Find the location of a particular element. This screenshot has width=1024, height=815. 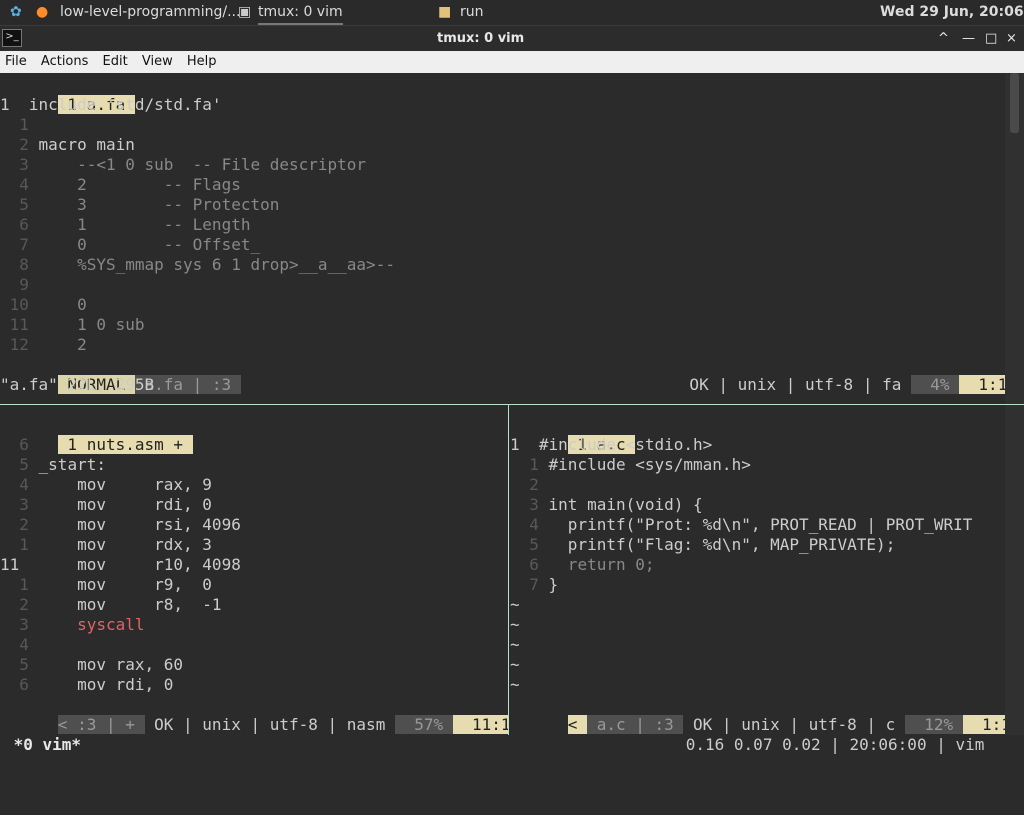

tmux-status-right: 0.16 0.07 0.02 | 20:06:00 | vim is located at coordinates (839, 744).